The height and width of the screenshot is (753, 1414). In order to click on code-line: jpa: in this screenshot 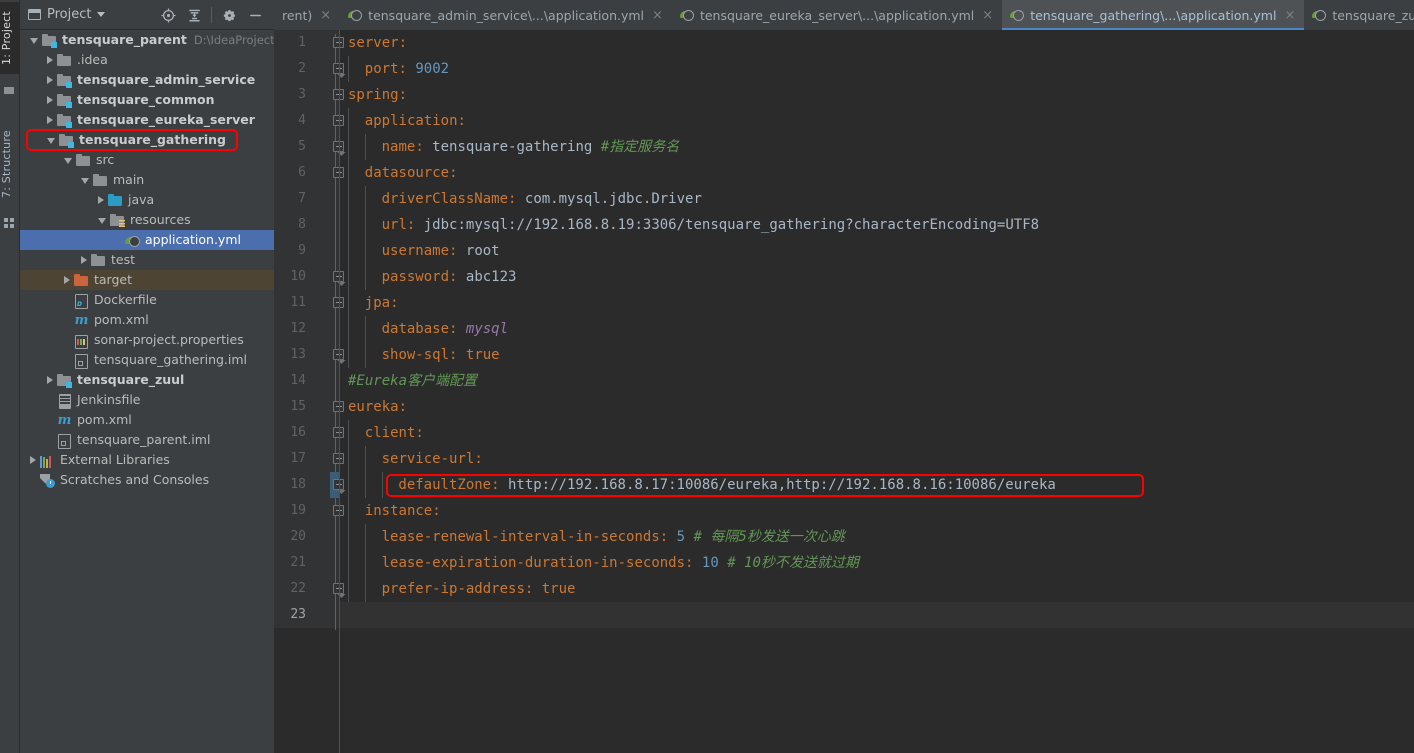, I will do `click(877, 303)`.